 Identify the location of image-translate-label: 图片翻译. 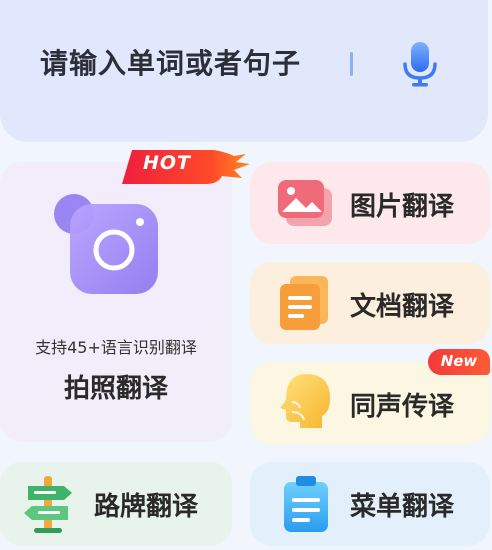
(402, 207).